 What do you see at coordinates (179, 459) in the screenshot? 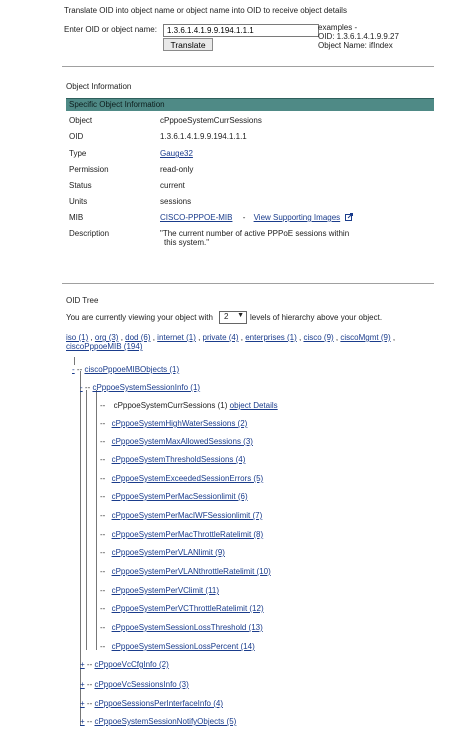
I see `leaf-link: cPppoeSystemThresholdSessions (4)` at bounding box center [179, 459].